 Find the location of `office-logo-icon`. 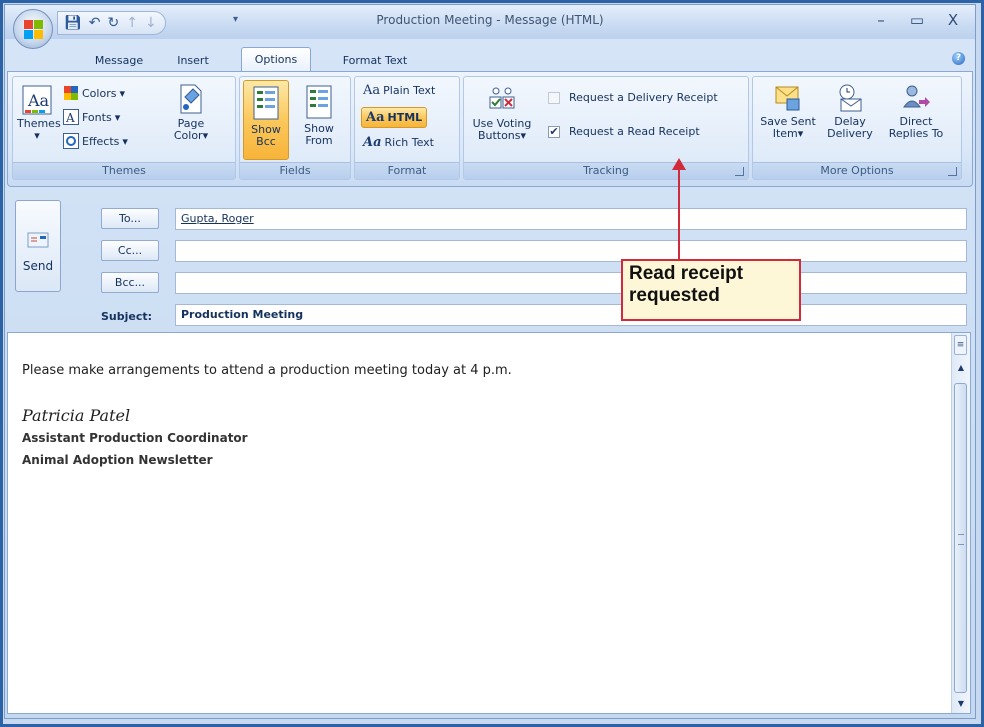

office-logo-icon is located at coordinates (34, 30).